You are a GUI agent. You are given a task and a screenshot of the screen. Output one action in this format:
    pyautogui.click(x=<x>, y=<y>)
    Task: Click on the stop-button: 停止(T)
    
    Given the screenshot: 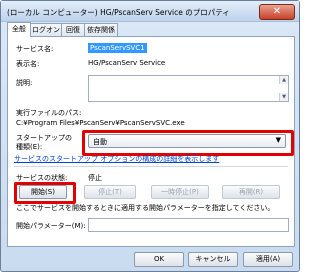 What is the action you would take?
    pyautogui.click(x=110, y=192)
    